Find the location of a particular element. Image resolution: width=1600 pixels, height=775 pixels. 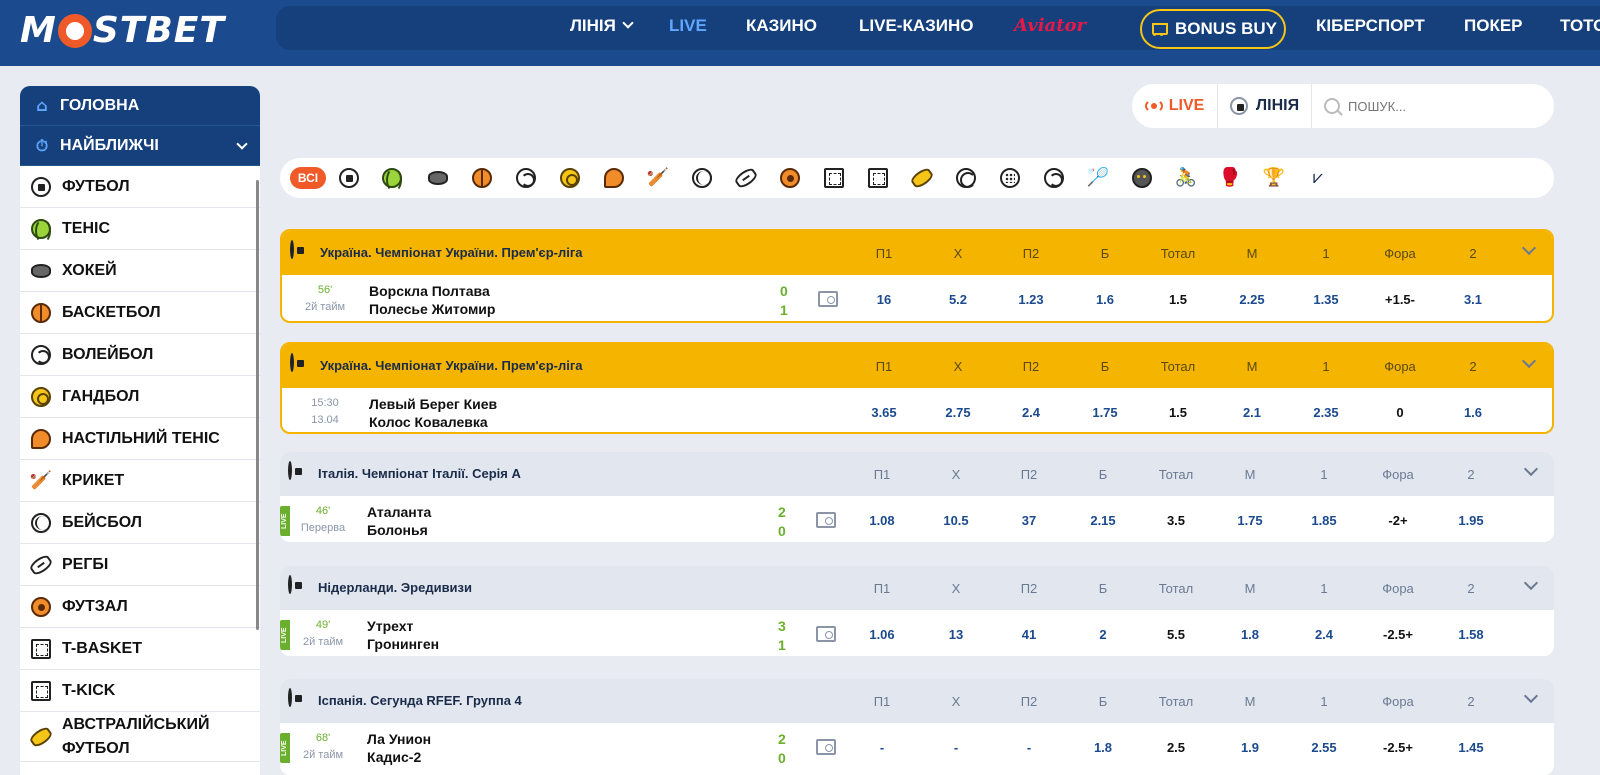

odds-cell: 16 is located at coordinates (884, 299).